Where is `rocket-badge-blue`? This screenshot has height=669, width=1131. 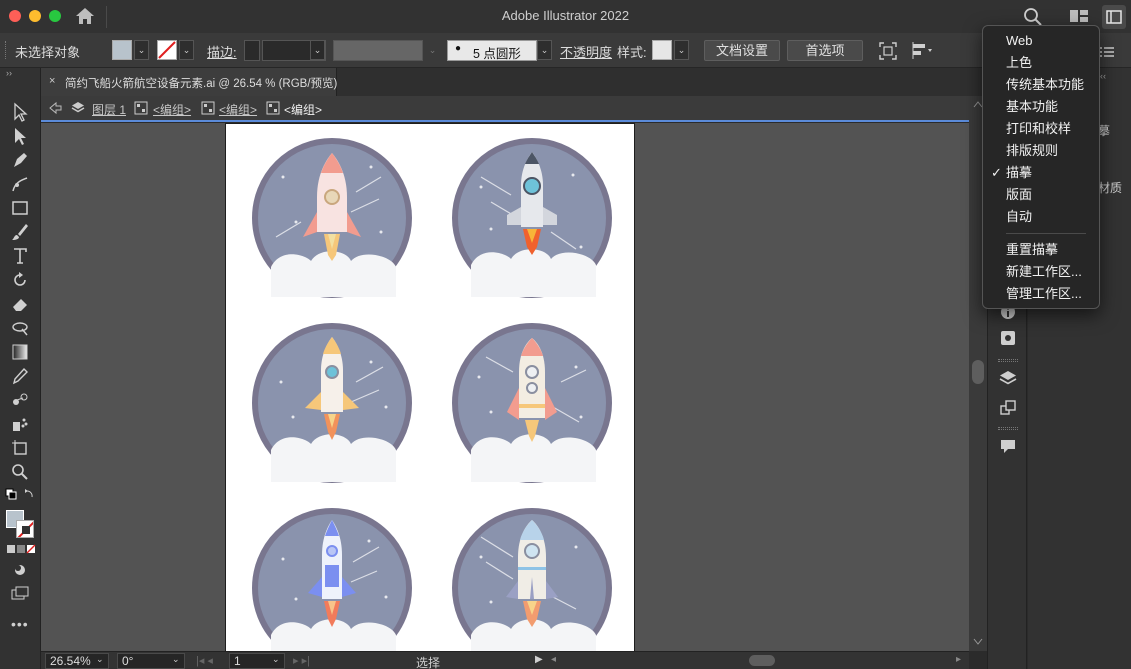 rocket-badge-blue is located at coordinates (332, 579).